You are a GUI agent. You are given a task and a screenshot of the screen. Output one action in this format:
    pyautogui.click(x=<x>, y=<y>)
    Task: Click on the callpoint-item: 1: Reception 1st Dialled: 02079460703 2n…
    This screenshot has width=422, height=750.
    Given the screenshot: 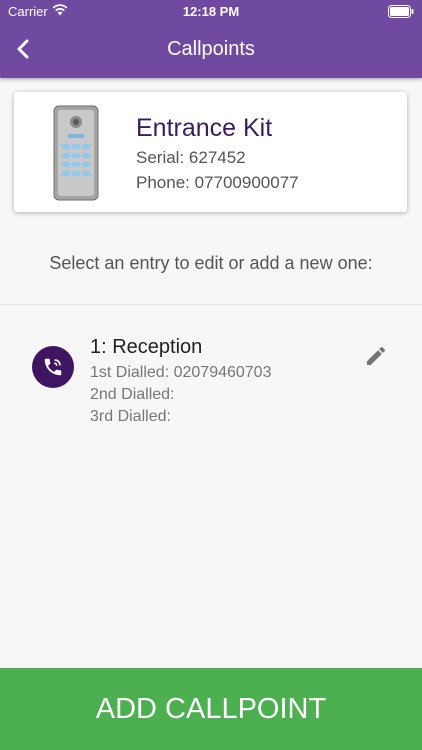 What is the action you would take?
    pyautogui.click(x=211, y=383)
    